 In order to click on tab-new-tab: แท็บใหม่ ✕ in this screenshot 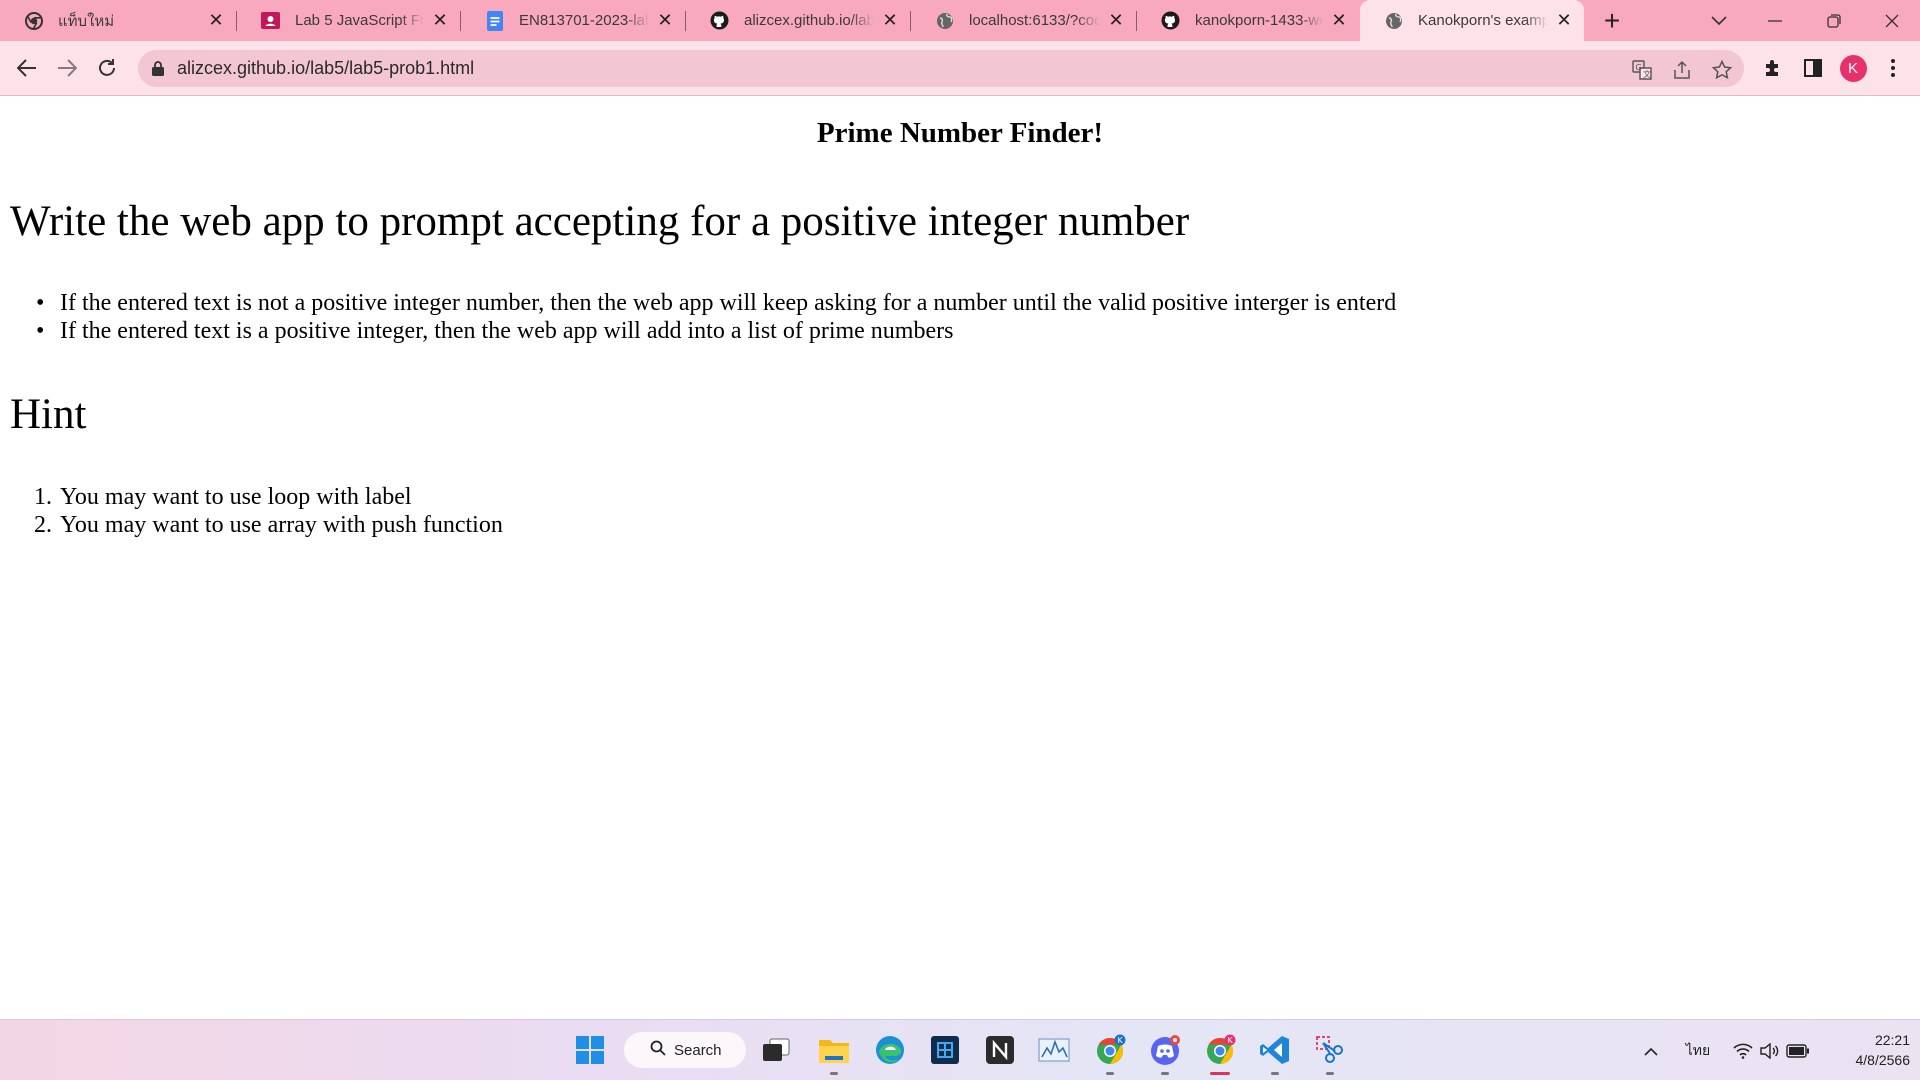, I will do `click(118, 20)`.